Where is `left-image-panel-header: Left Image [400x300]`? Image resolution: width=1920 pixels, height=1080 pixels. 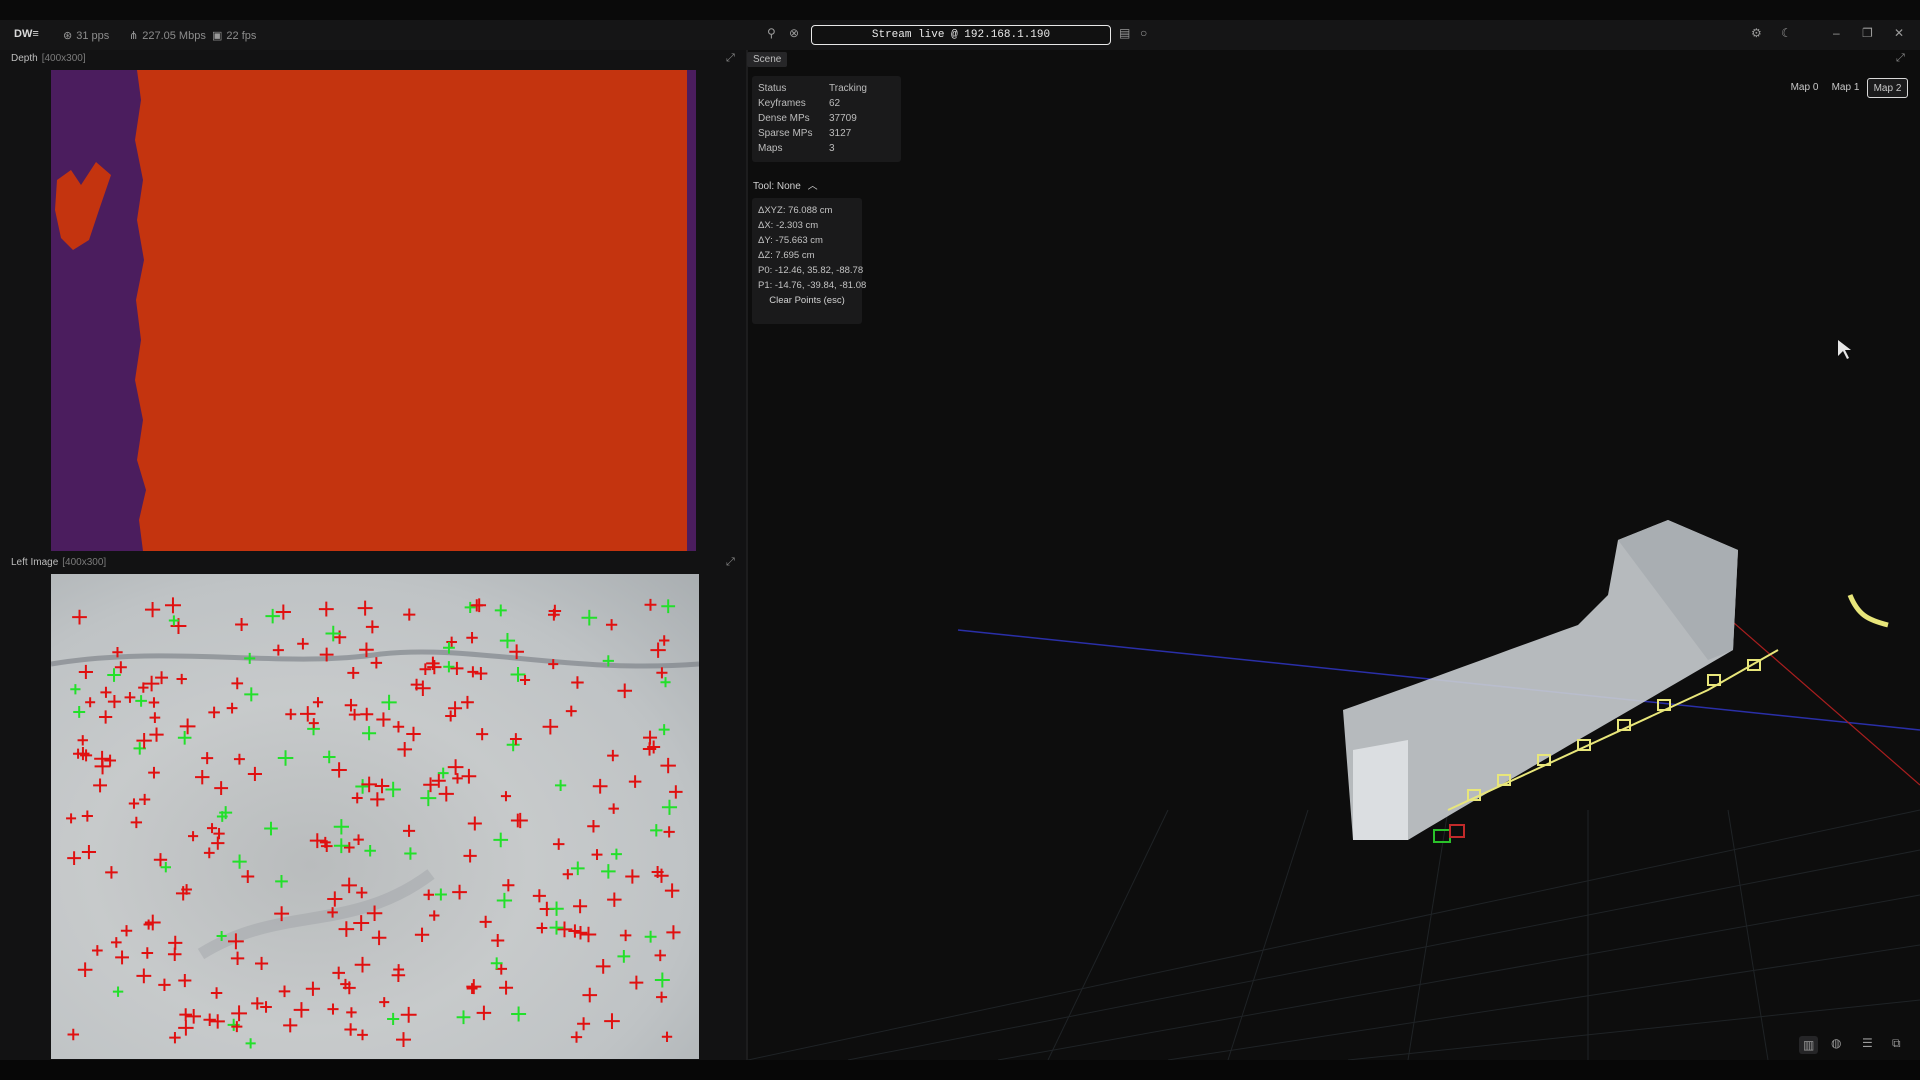 left-image-panel-header: Left Image [400x300] is located at coordinates (58, 562).